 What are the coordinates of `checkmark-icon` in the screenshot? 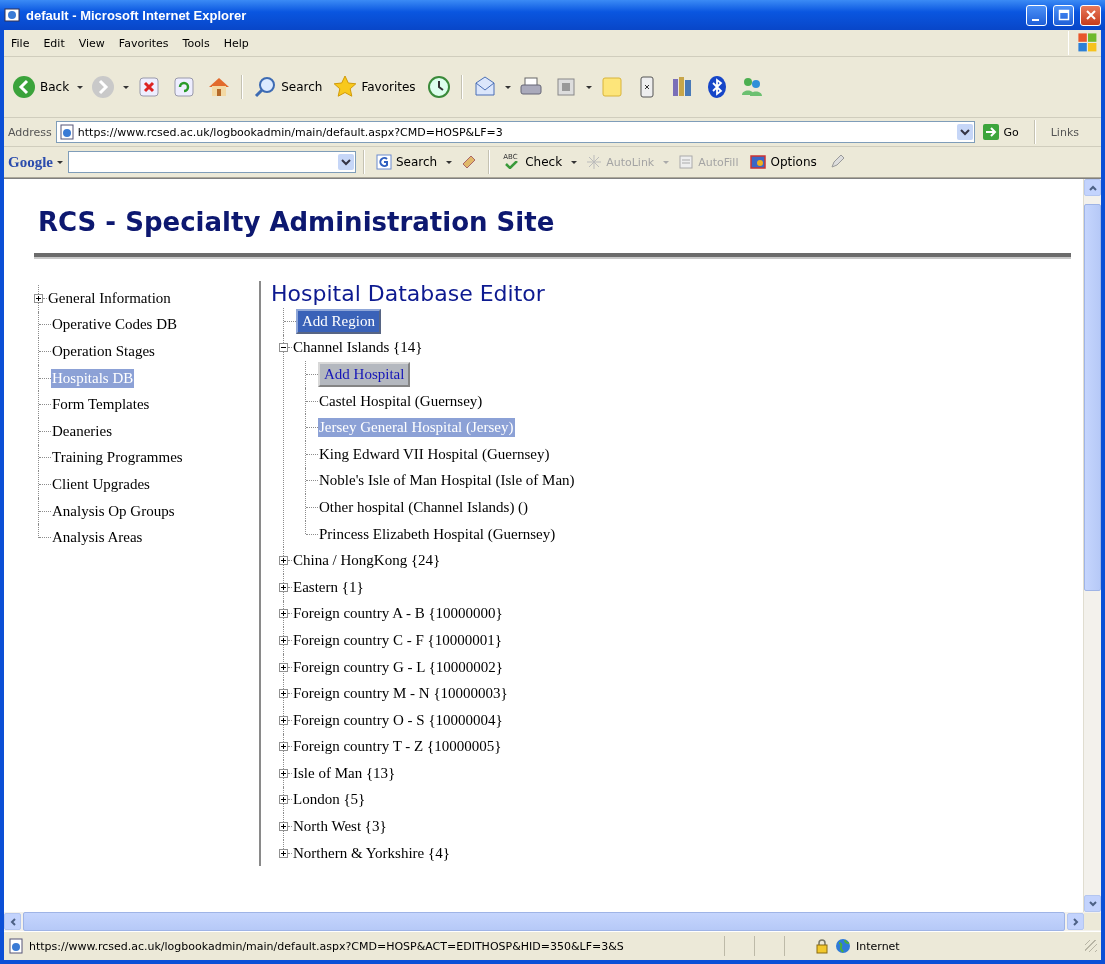 It's located at (511, 165).